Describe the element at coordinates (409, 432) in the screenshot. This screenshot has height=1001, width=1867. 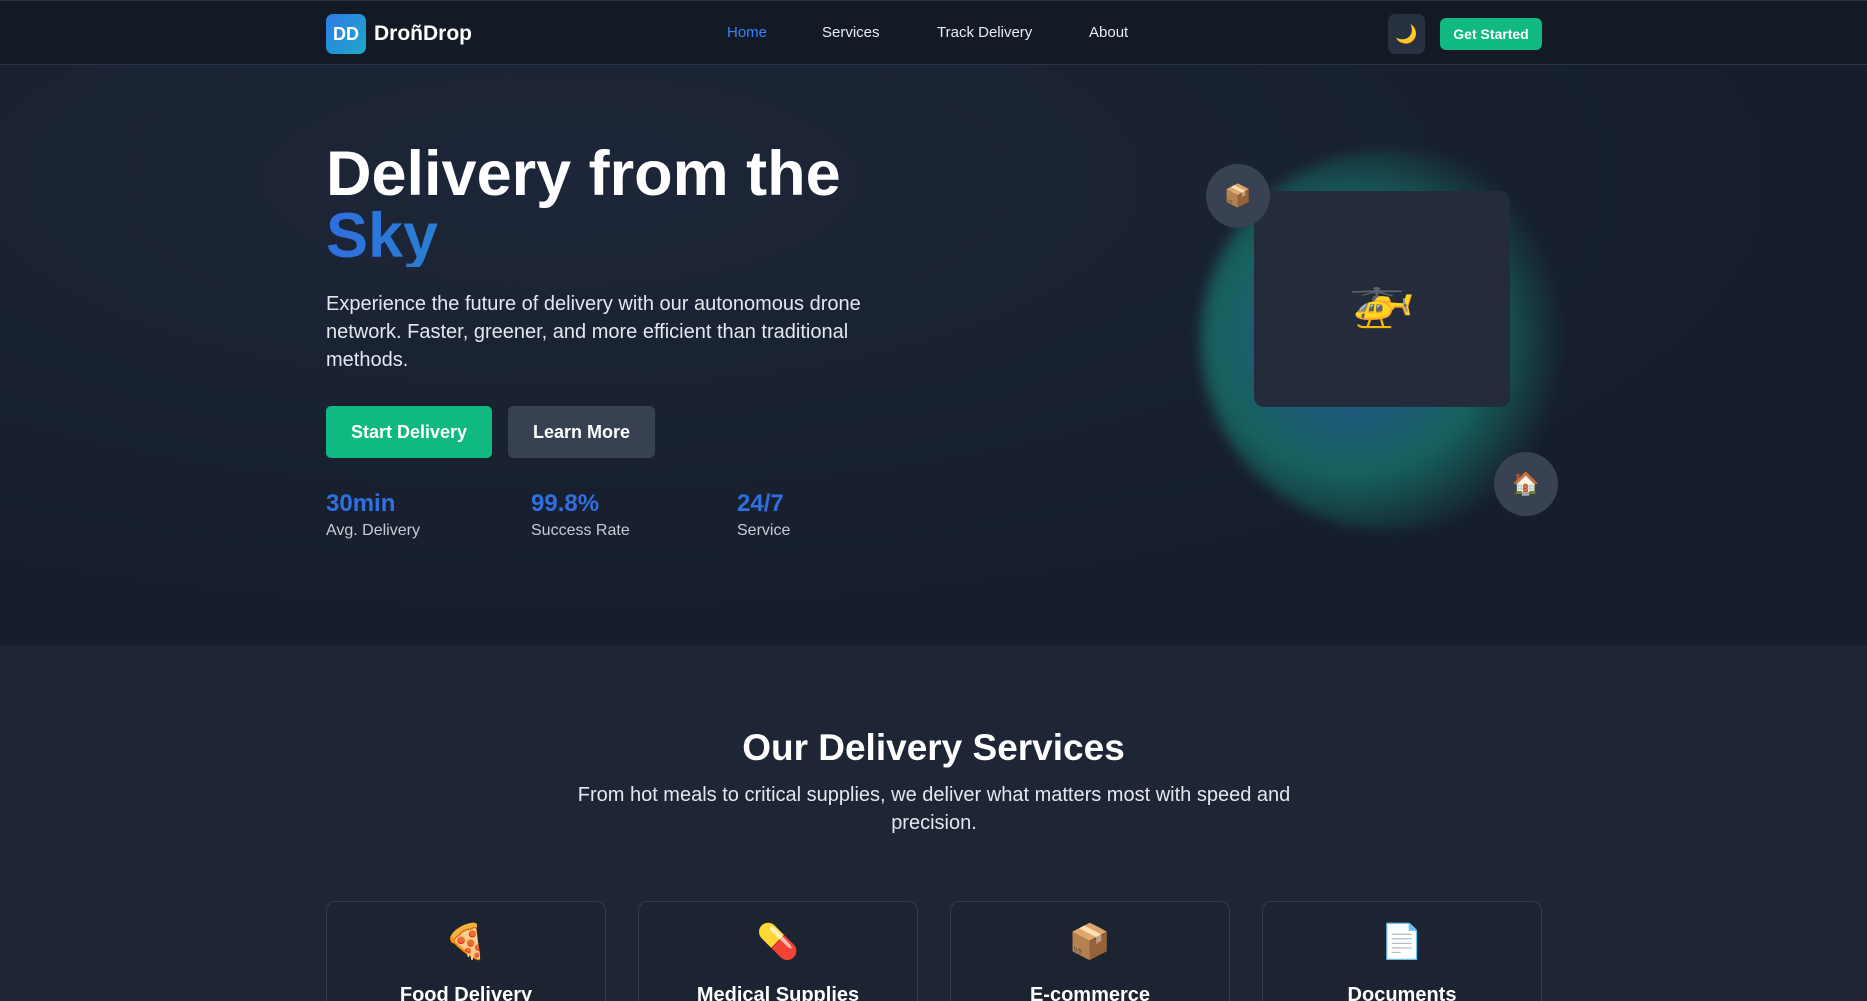
I see `start-delivery-button: Start Delivery` at that location.